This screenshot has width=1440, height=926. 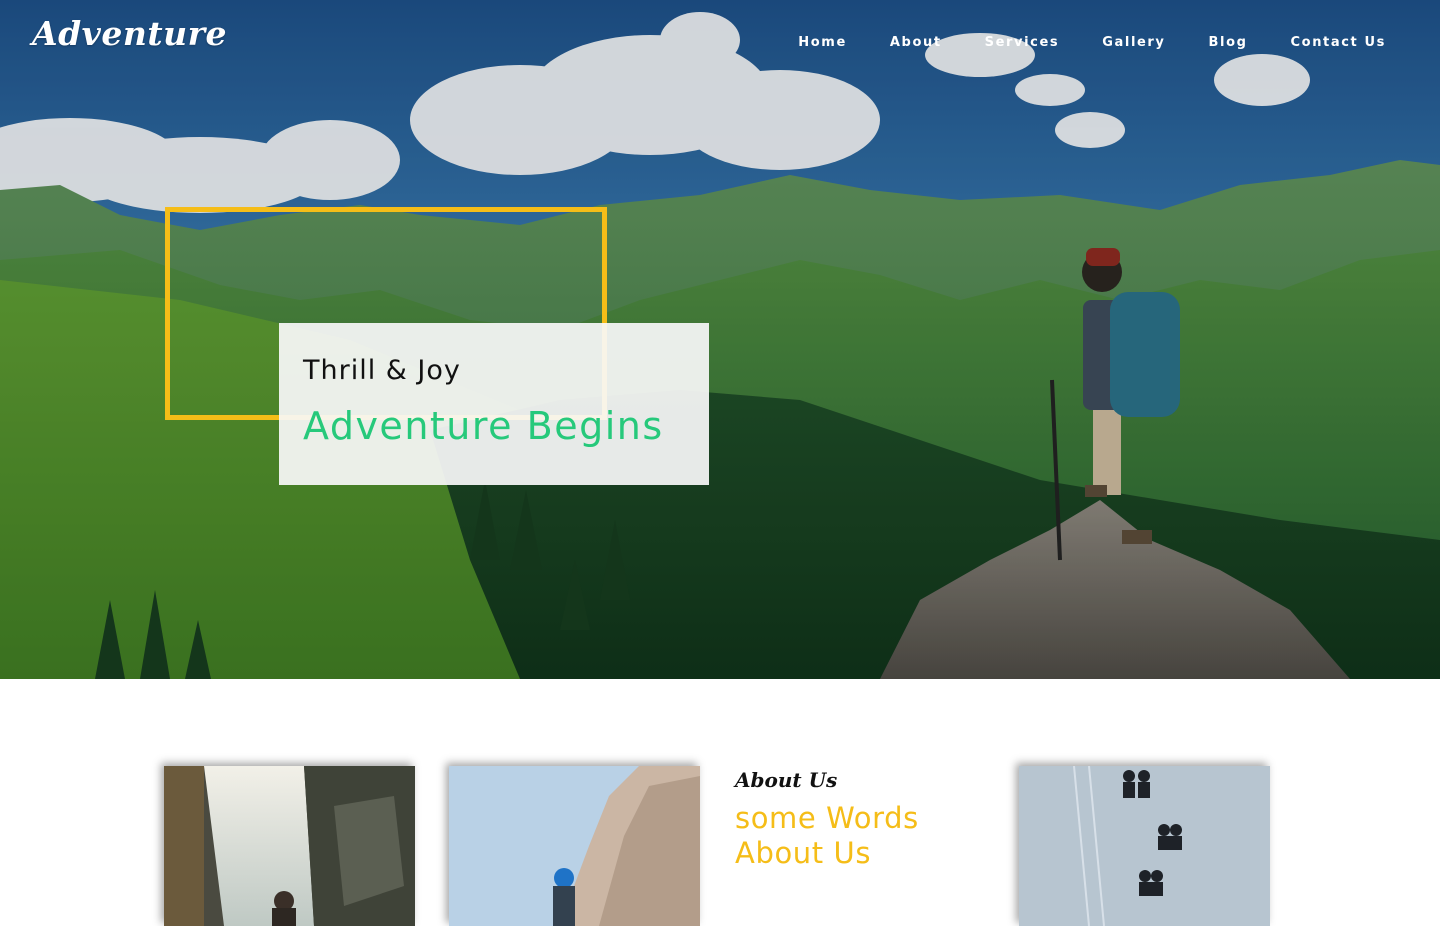 I want to click on nav-link-contact-us: Contact Us, so click(x=1338, y=43).